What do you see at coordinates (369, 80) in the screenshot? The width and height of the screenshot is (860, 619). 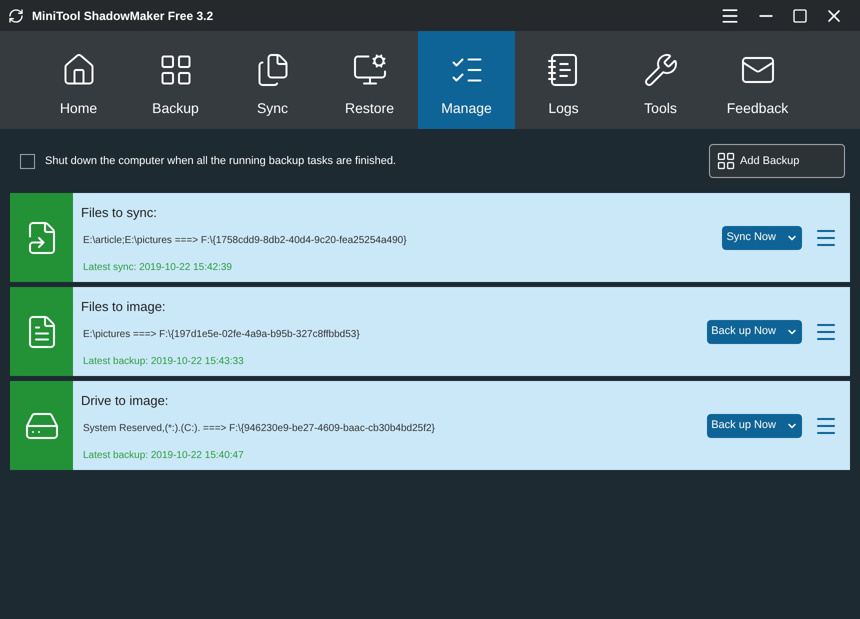 I see `nav-tab: Restore` at bounding box center [369, 80].